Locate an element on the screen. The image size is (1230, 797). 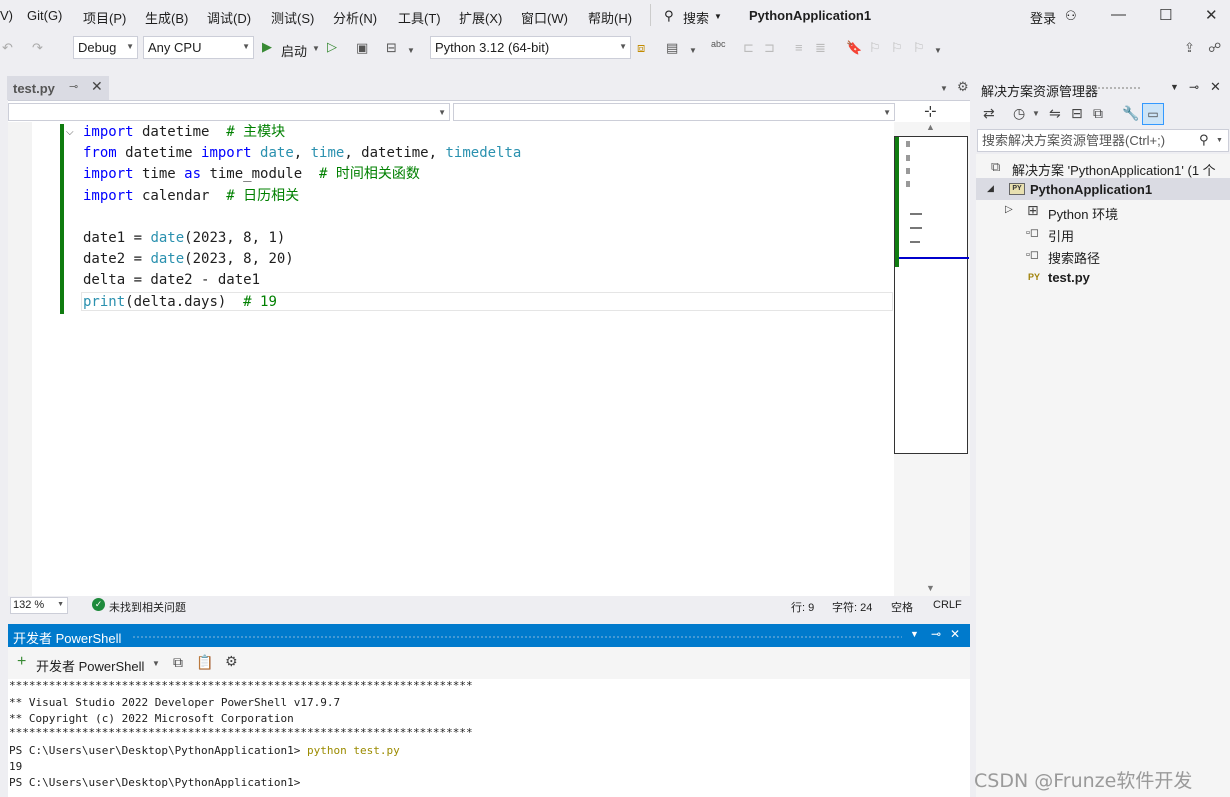
close-window-button: ✕ is located at coordinates (1211, 15).